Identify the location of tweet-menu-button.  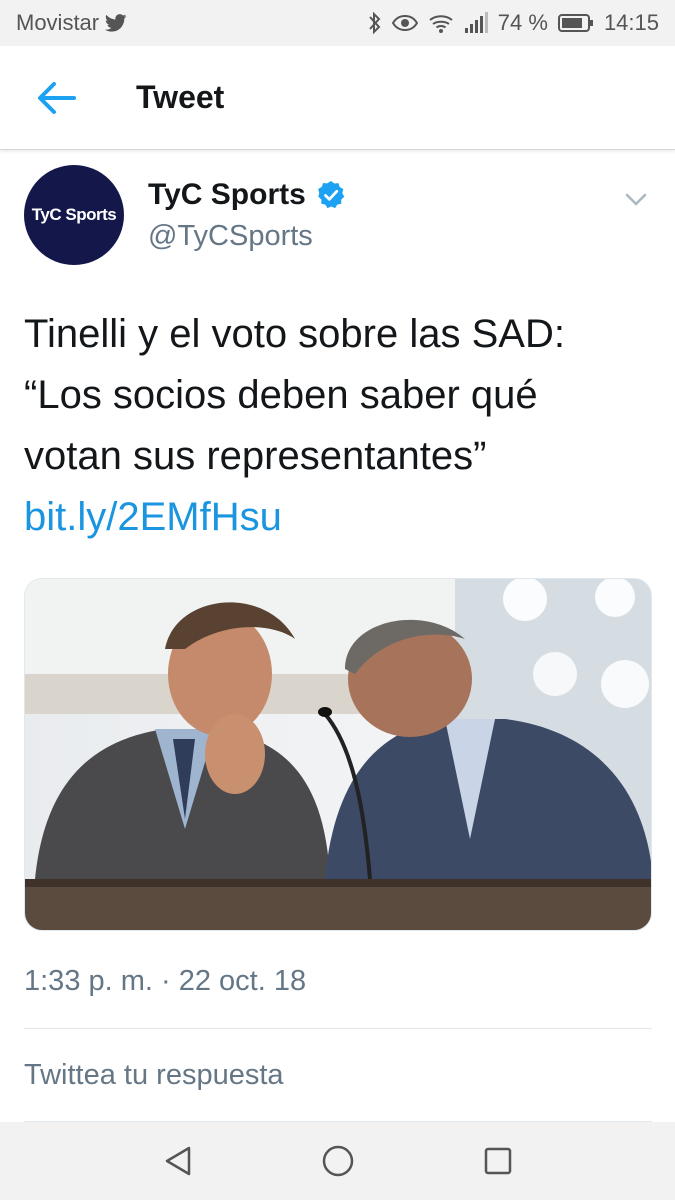
(636, 200).